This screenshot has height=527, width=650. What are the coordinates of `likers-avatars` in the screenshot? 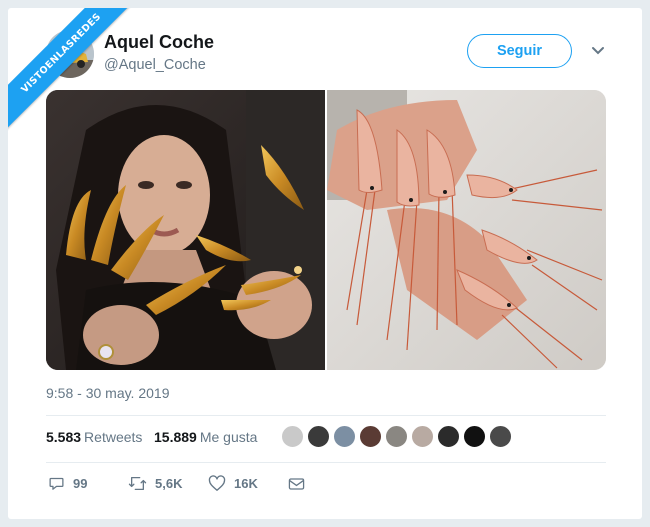 It's located at (396, 436).